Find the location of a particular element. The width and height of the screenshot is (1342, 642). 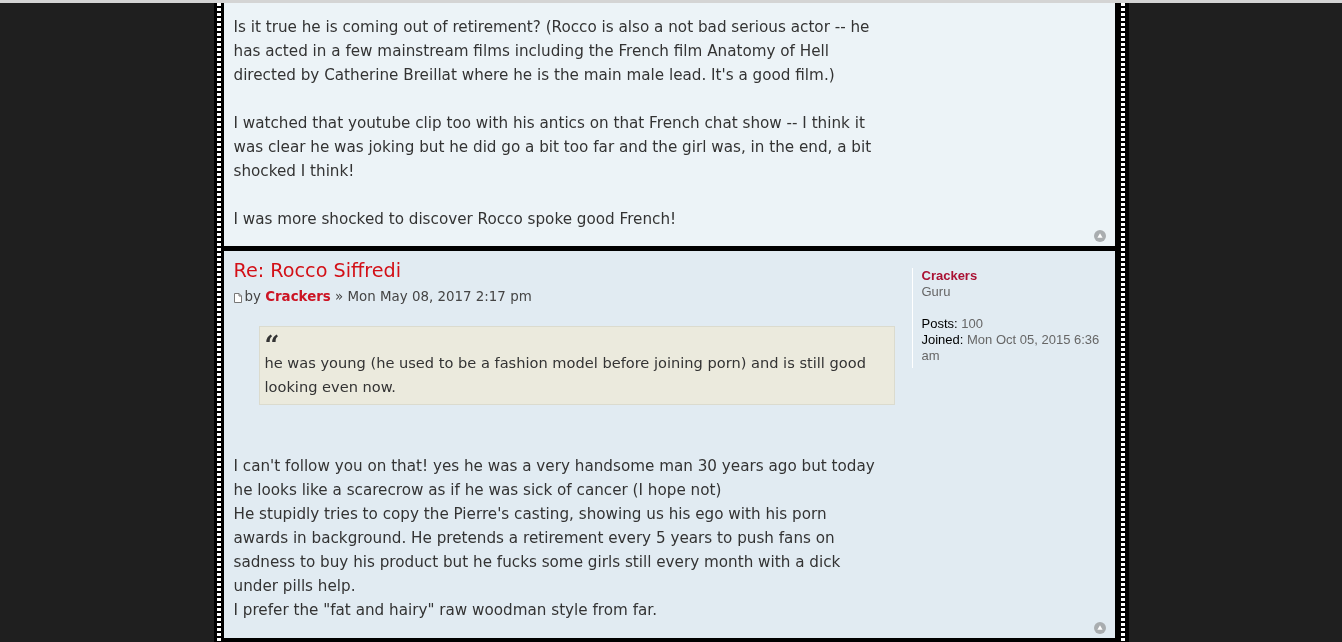

profile-username: Crackers is located at coordinates (949, 276).